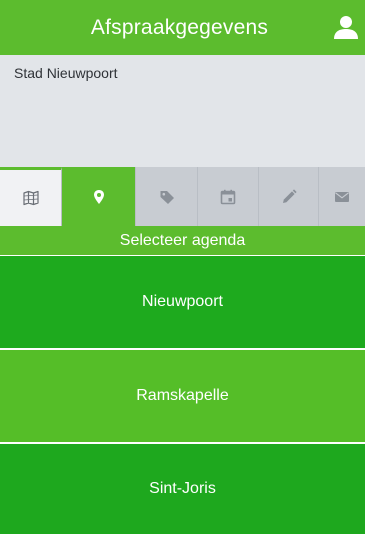 The image size is (365, 537). I want to click on app-header: Afspraakgegevens, so click(182, 27).